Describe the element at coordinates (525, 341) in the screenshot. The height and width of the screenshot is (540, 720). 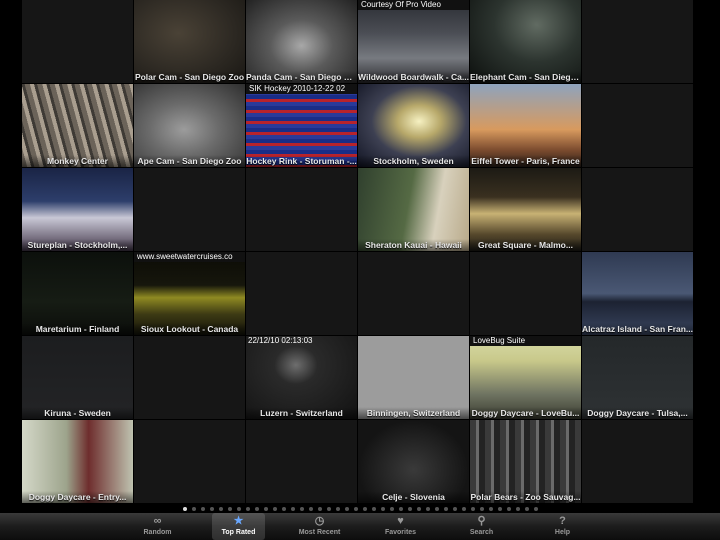
I see `webcam-overlay-text: LoveBug Suite` at that location.